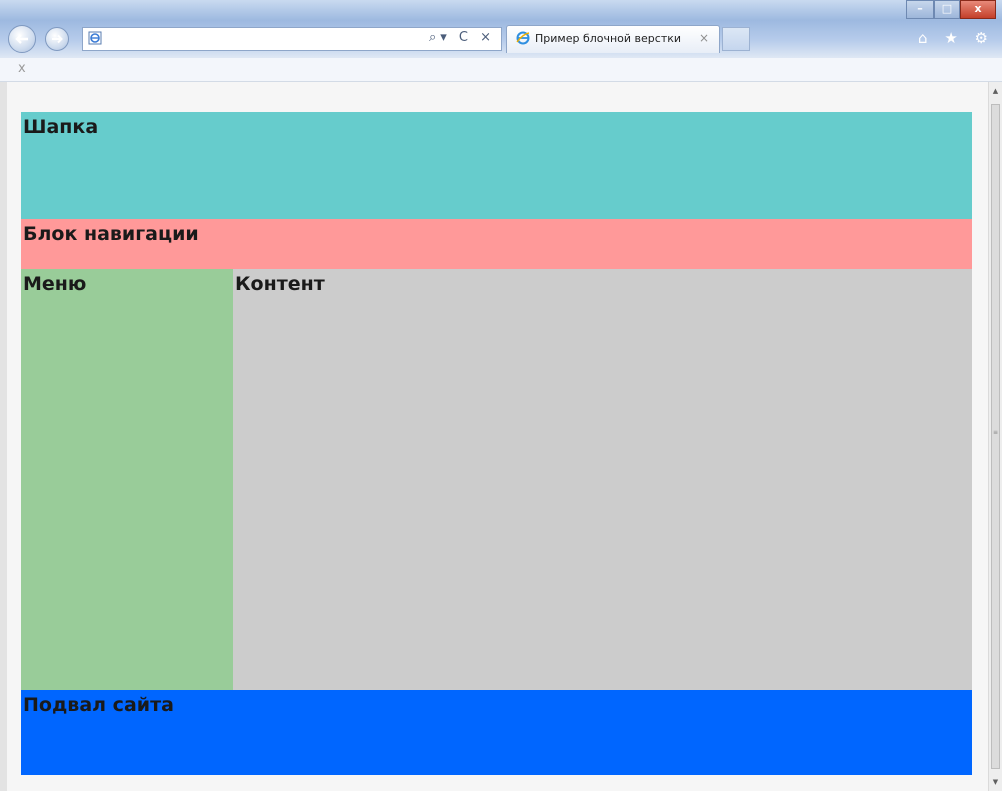 Image resolution: width=1002 pixels, height=791 pixels. What do you see at coordinates (22, 68) in the screenshot?
I see `command-bar-close-icon: x` at bounding box center [22, 68].